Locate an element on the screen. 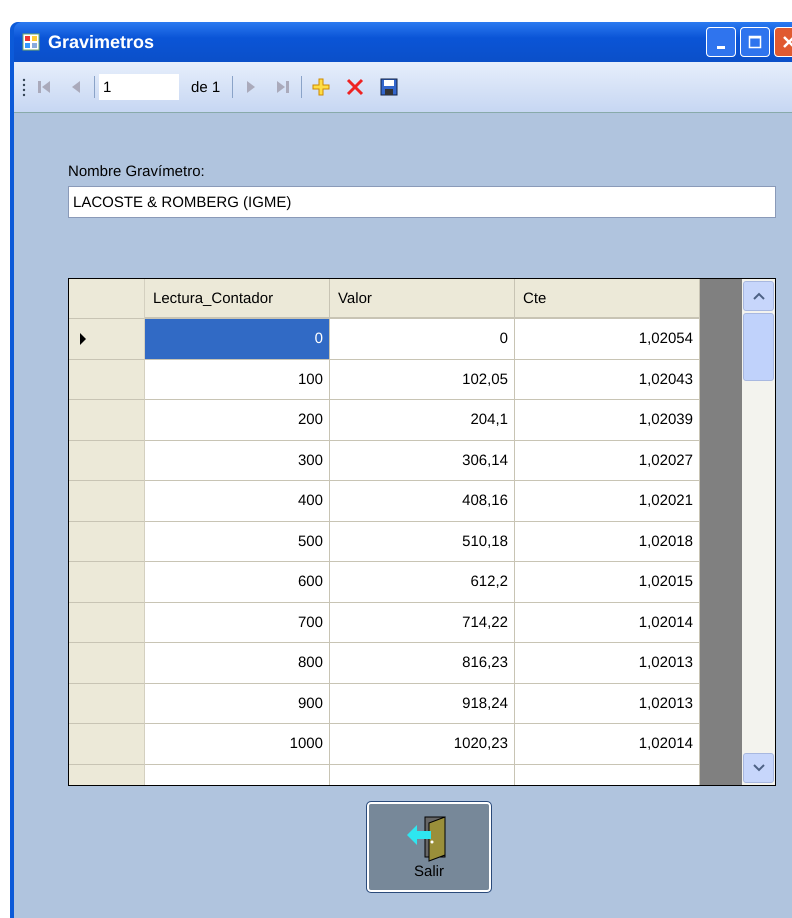  field-label: Nombre Gravímetro: is located at coordinates (137, 171).